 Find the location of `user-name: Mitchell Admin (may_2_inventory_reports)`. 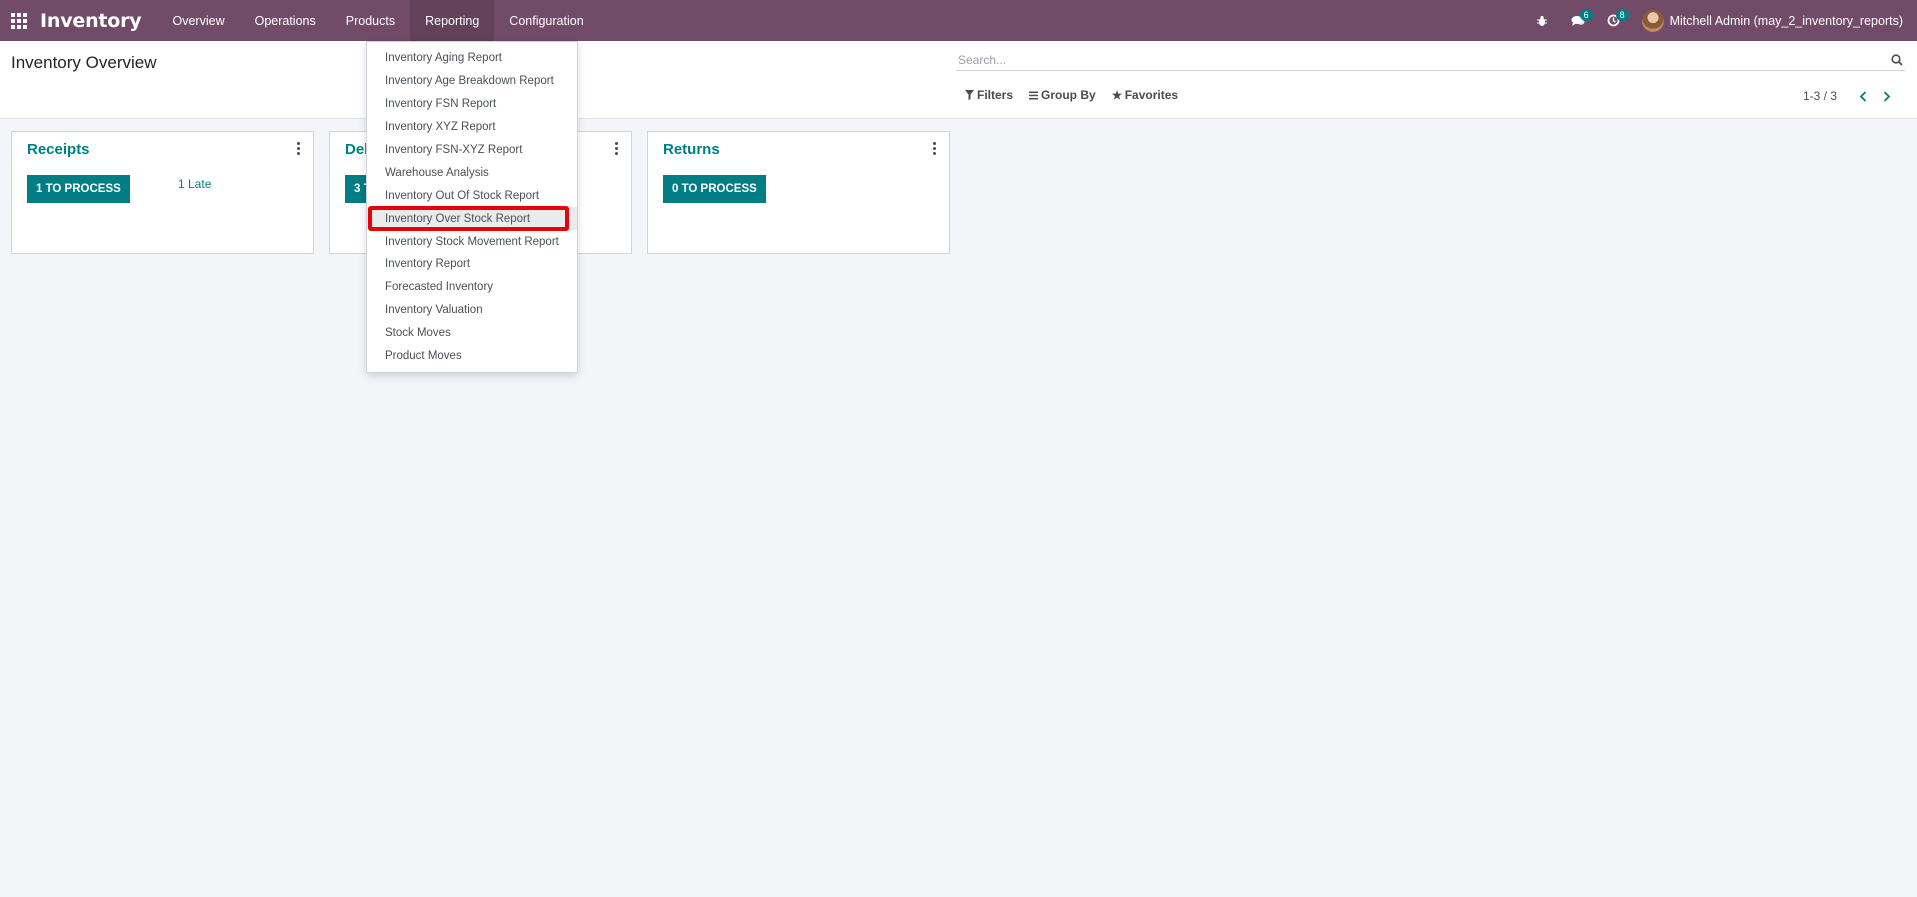

user-name: Mitchell Admin (may_2_inventory_reports) is located at coordinates (1786, 20).